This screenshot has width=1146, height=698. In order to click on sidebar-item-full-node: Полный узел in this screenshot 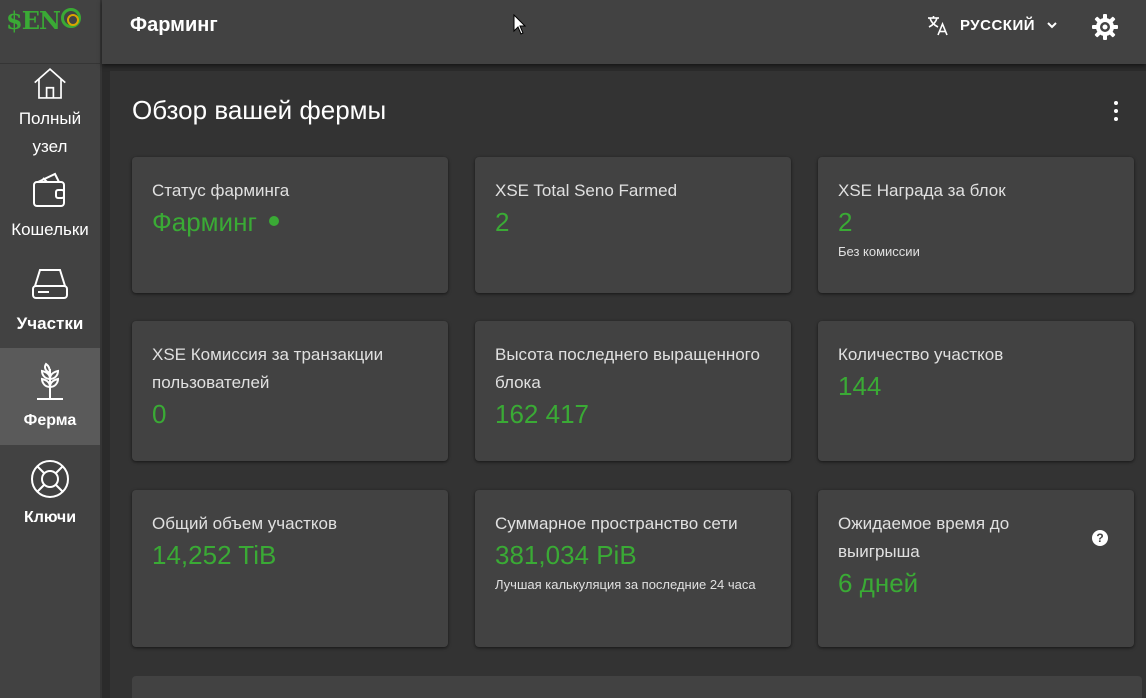, I will do `click(50, 112)`.